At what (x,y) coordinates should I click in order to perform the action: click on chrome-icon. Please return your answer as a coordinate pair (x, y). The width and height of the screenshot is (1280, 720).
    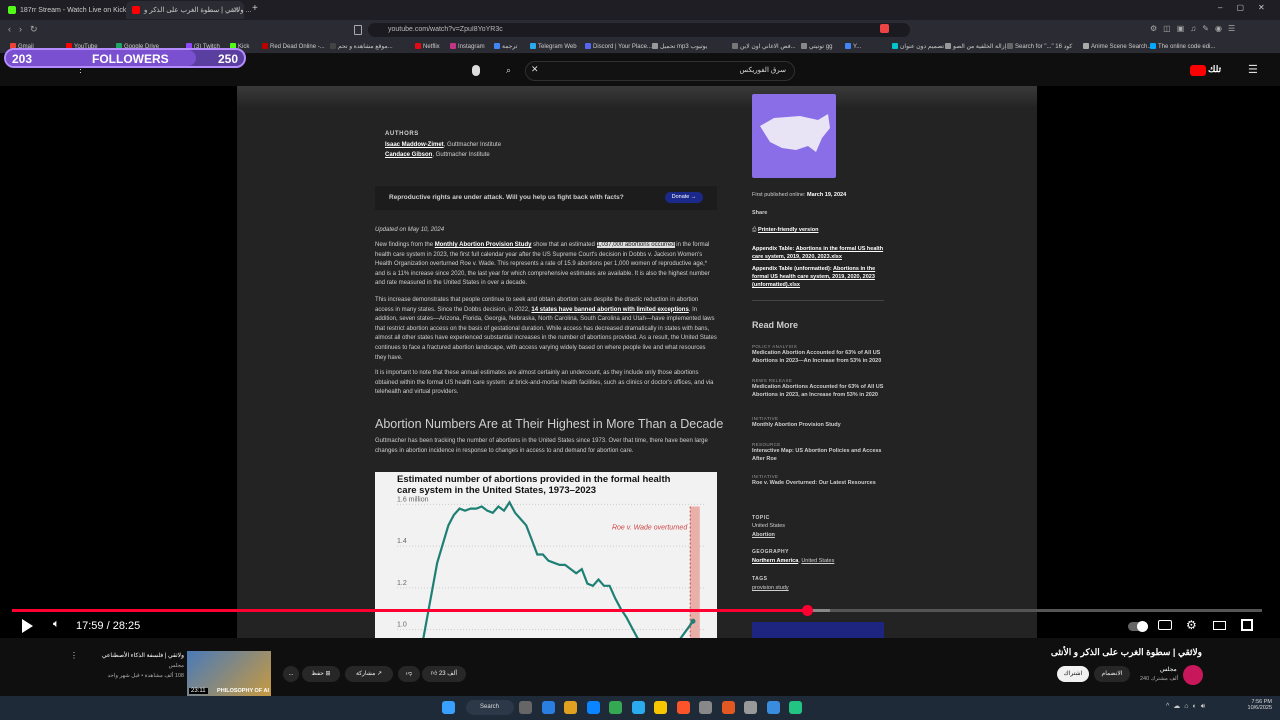
    Looking at the image, I should click on (615, 707).